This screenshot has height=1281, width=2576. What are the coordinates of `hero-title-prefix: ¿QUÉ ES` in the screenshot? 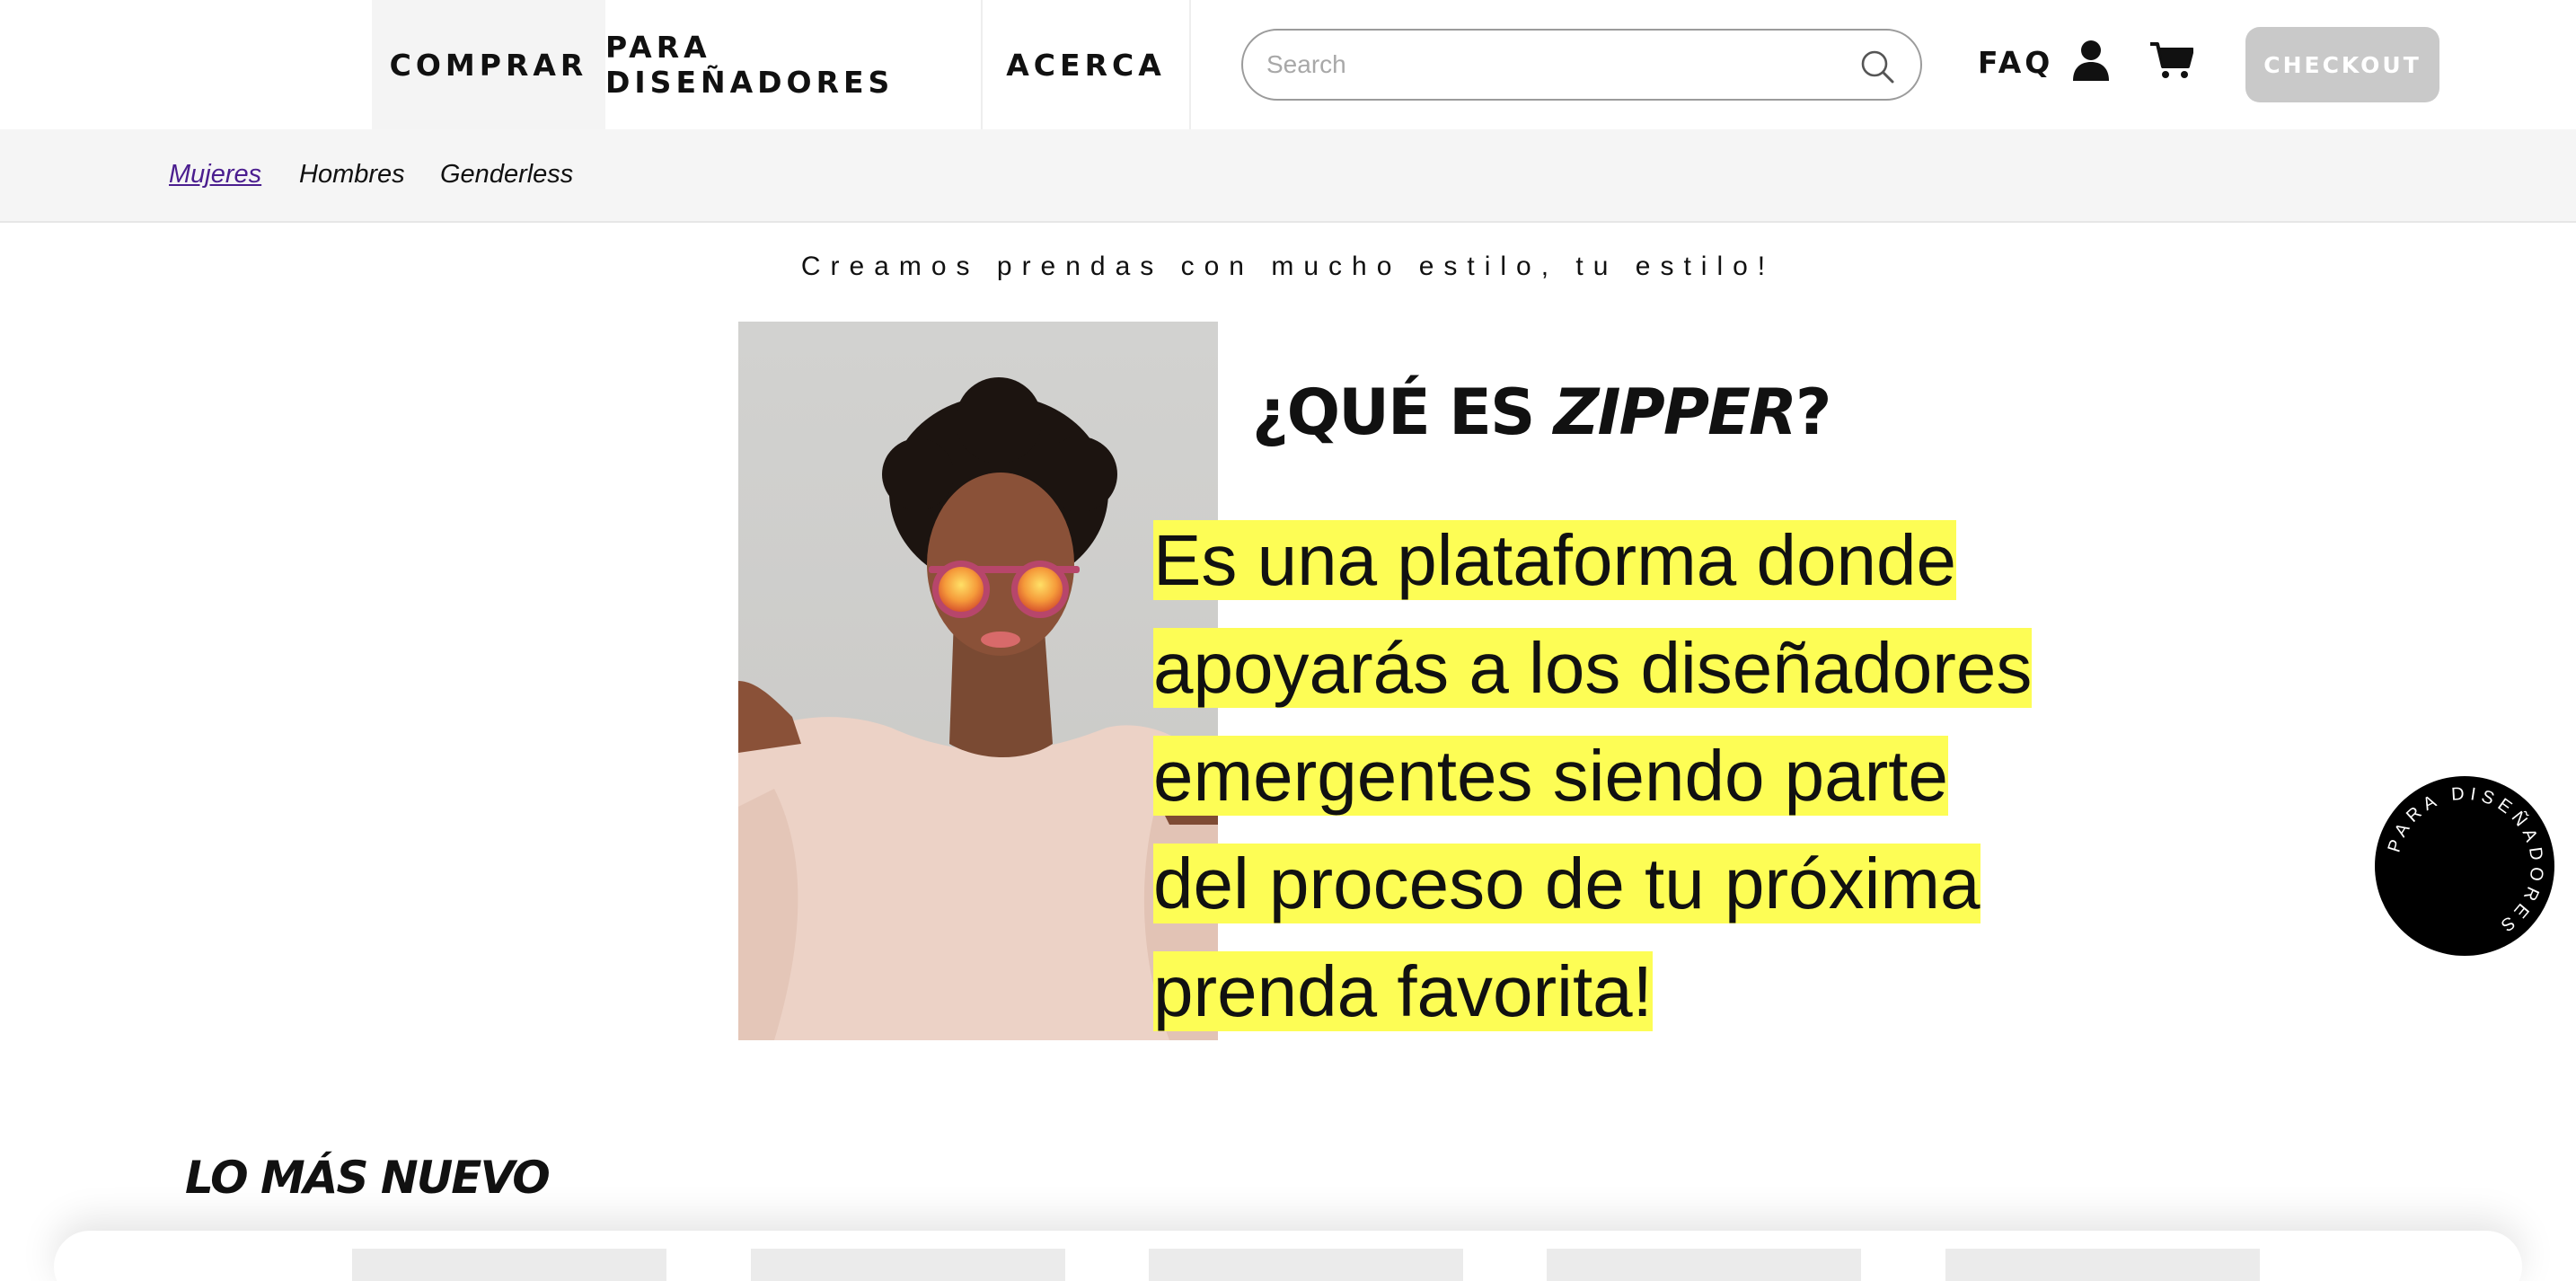 It's located at (1403, 412).